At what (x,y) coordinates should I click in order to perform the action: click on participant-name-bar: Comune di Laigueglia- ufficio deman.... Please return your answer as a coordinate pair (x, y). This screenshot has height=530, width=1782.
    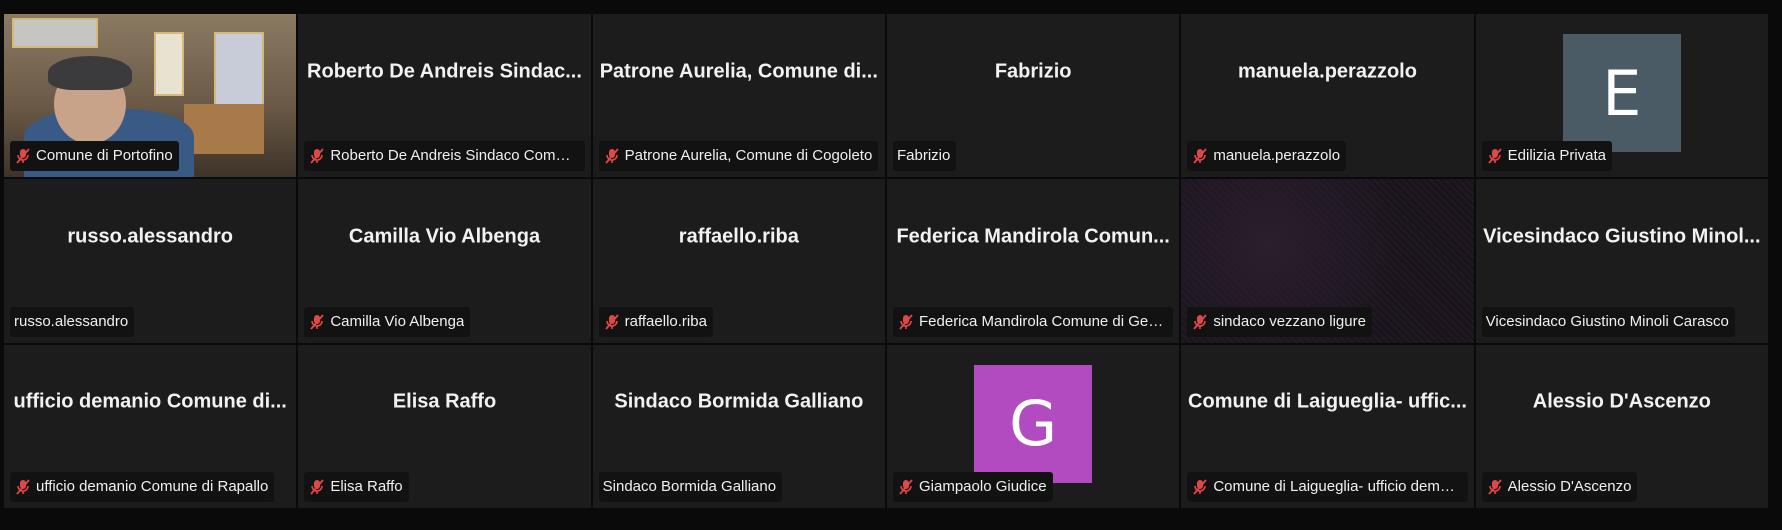
    Looking at the image, I should click on (1327, 486).